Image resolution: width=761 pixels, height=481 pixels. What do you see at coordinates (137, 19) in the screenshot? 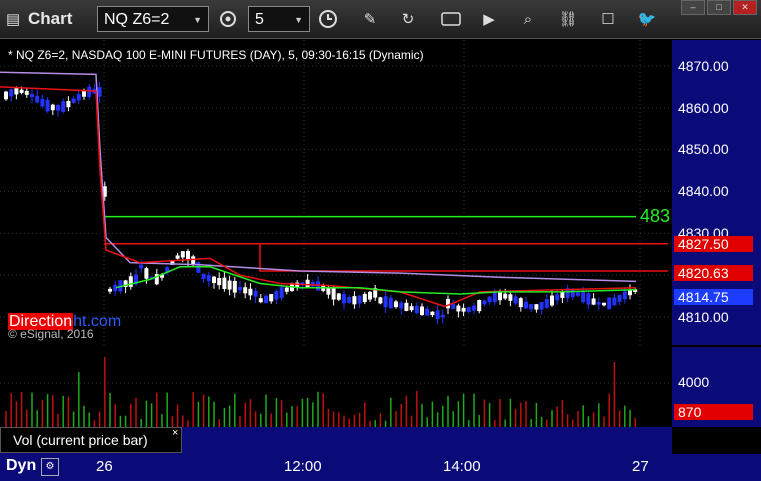
I see `symbol-value: NQ Z6=2` at bounding box center [137, 19].